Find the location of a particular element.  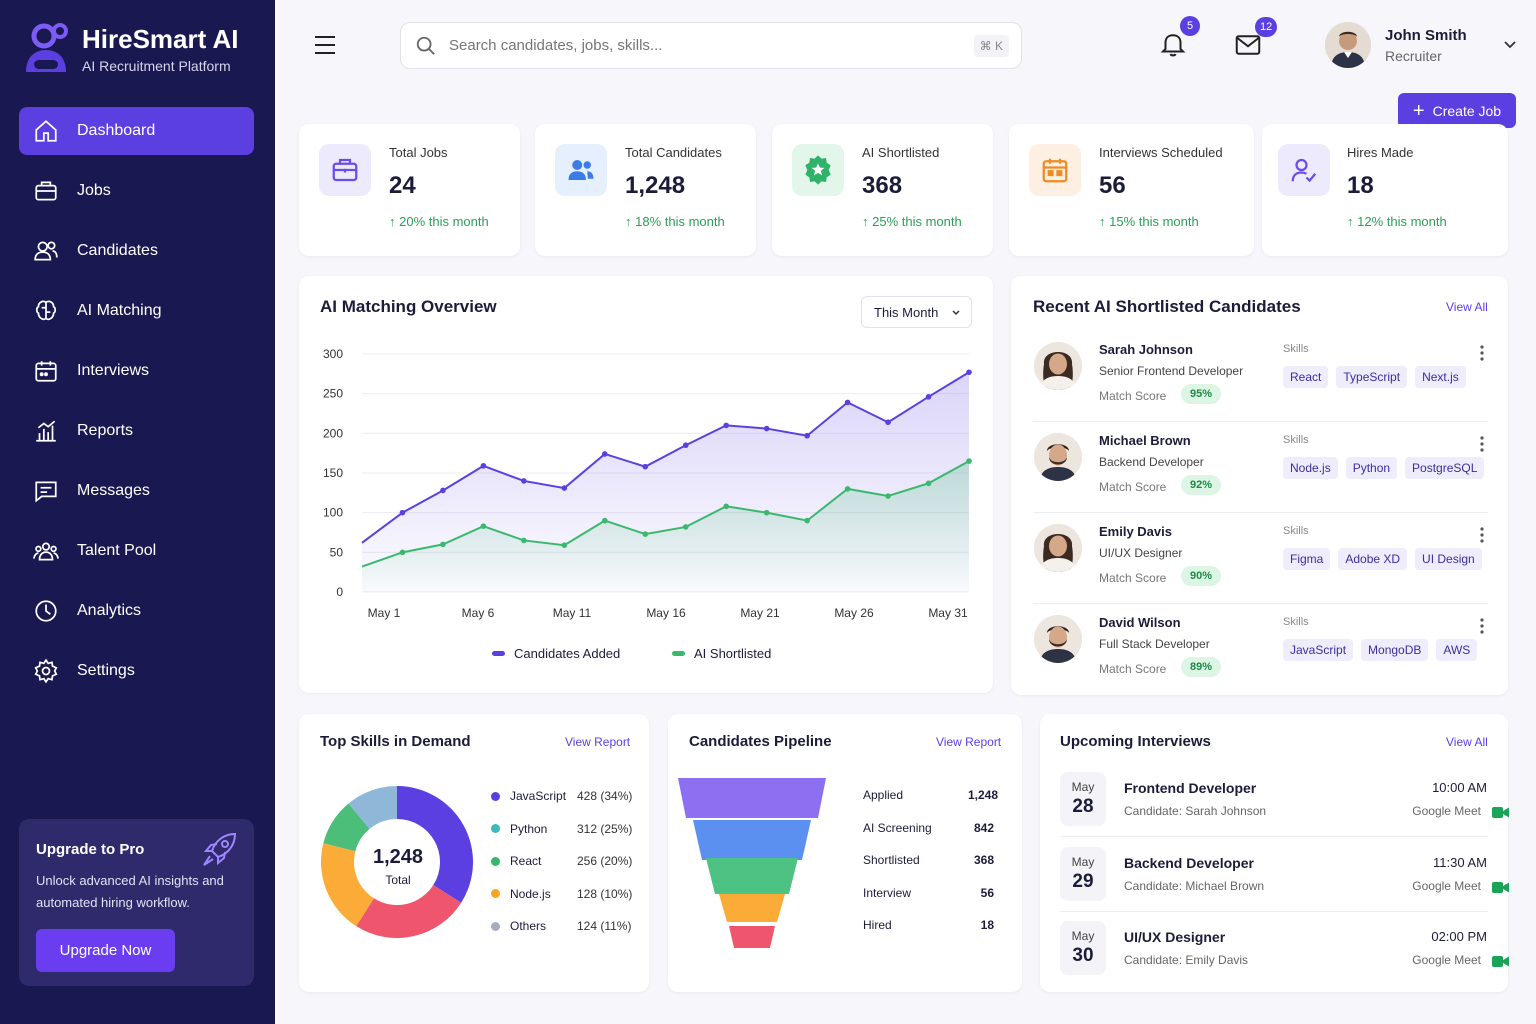

search-bar: ⌘ K is located at coordinates (711, 45).